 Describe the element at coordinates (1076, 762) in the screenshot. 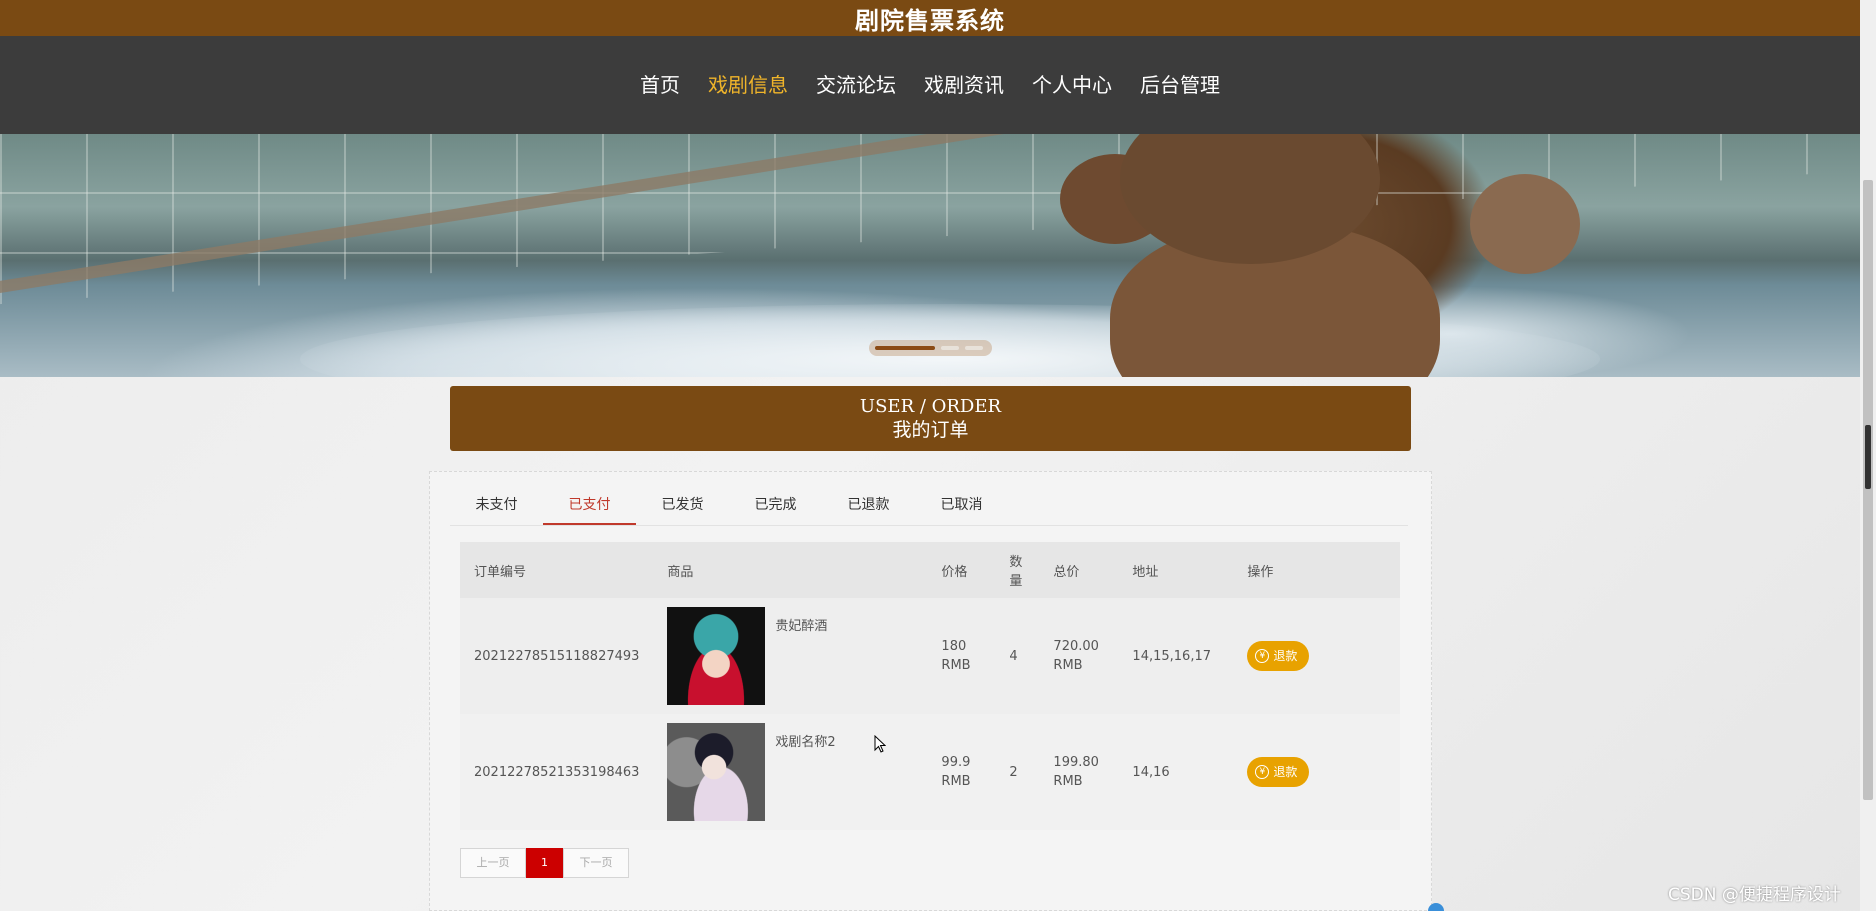

I see `total-value: 199.80` at that location.